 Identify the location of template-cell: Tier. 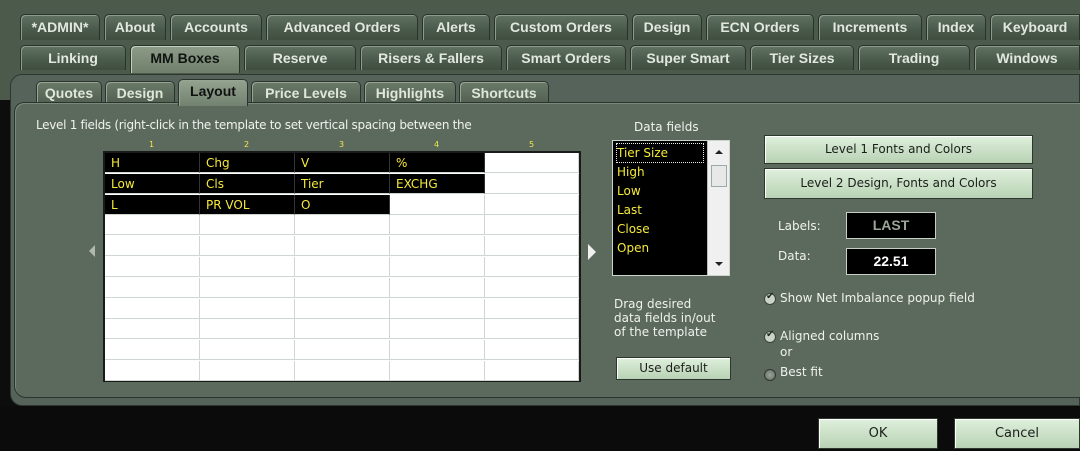
(342, 184).